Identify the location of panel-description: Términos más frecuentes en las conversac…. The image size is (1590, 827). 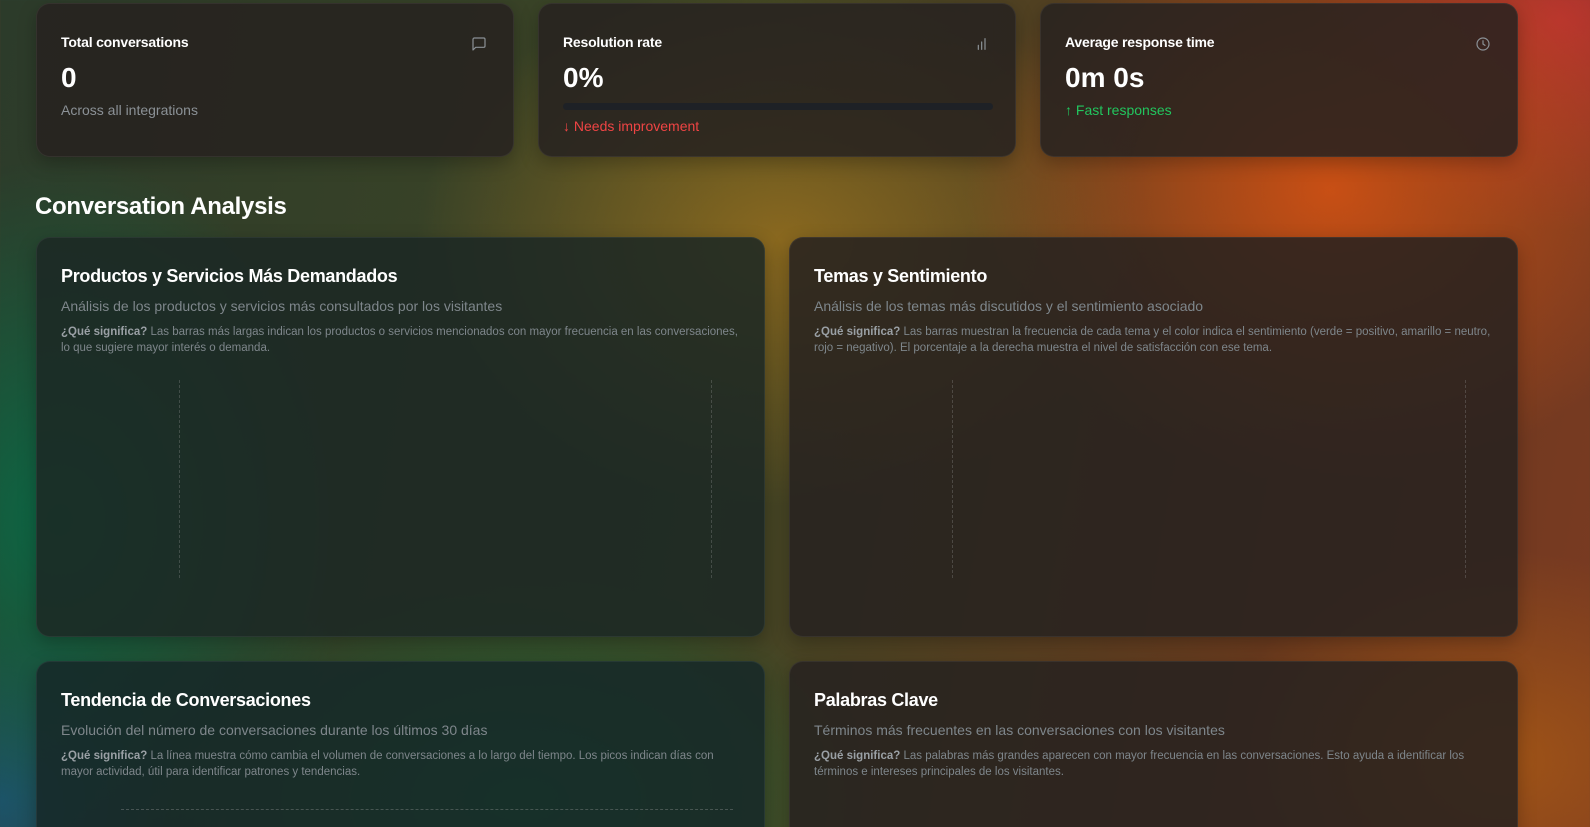
(1019, 730).